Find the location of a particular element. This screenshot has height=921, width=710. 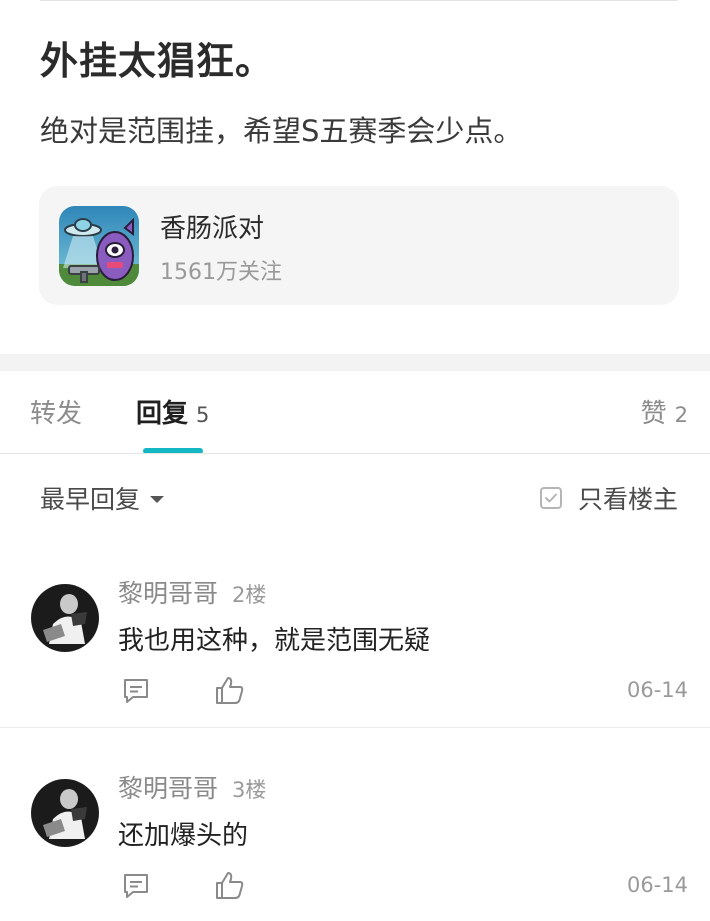

game-card: 香肠派对 1561万关注 is located at coordinates (359, 245).